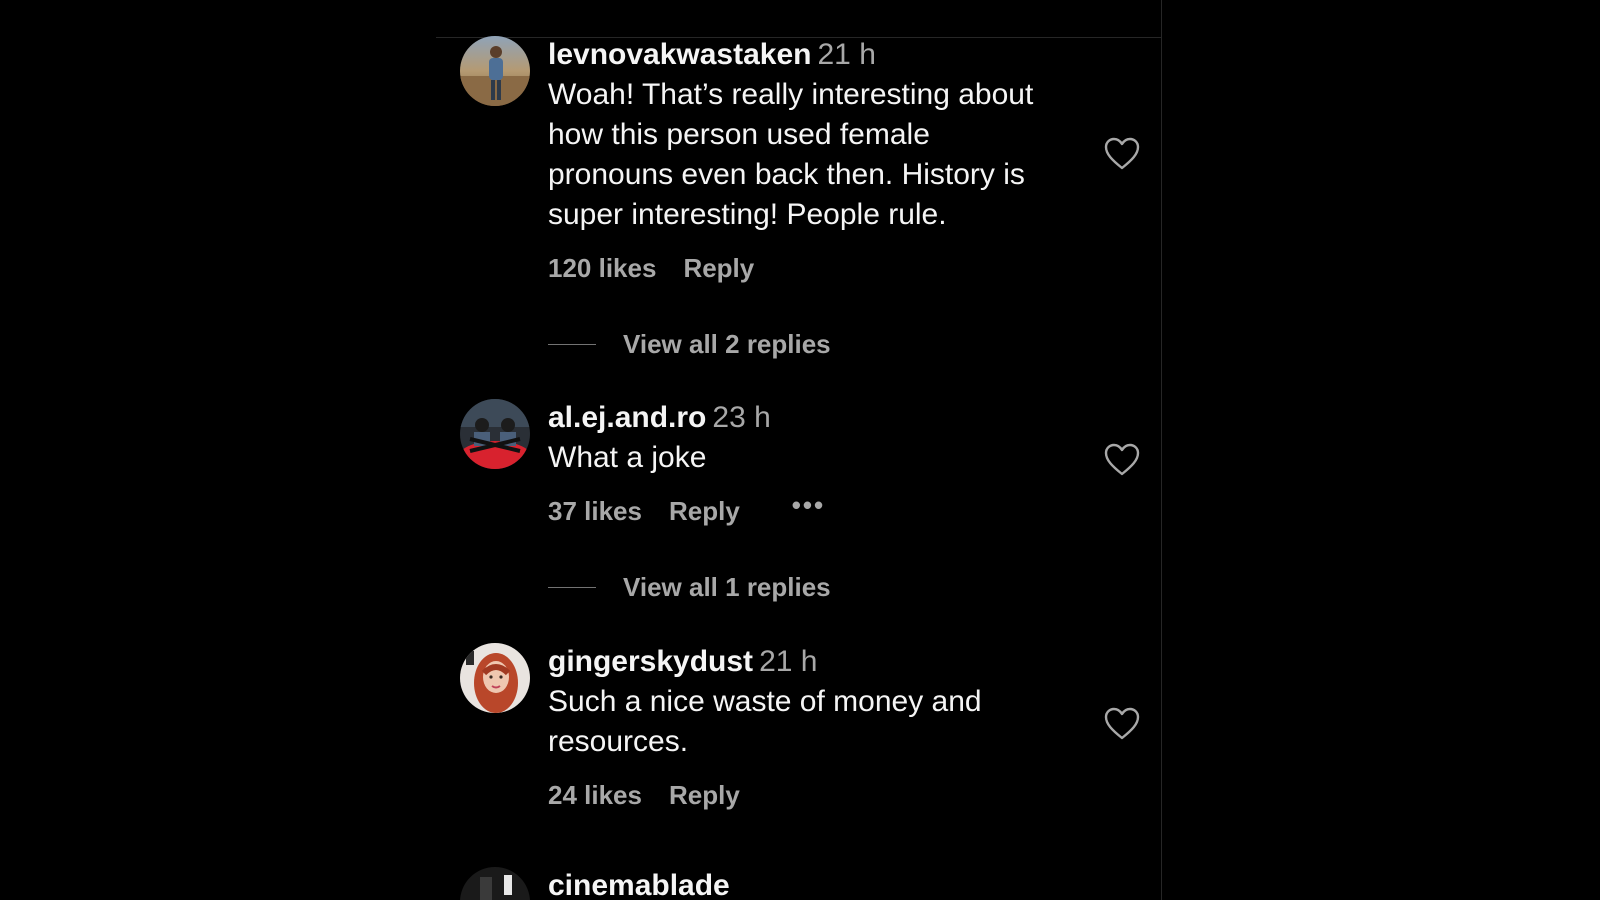 The height and width of the screenshot is (900, 1600). Describe the element at coordinates (808, 458) in the screenshot. I see `comment-text: What a joke` at that location.